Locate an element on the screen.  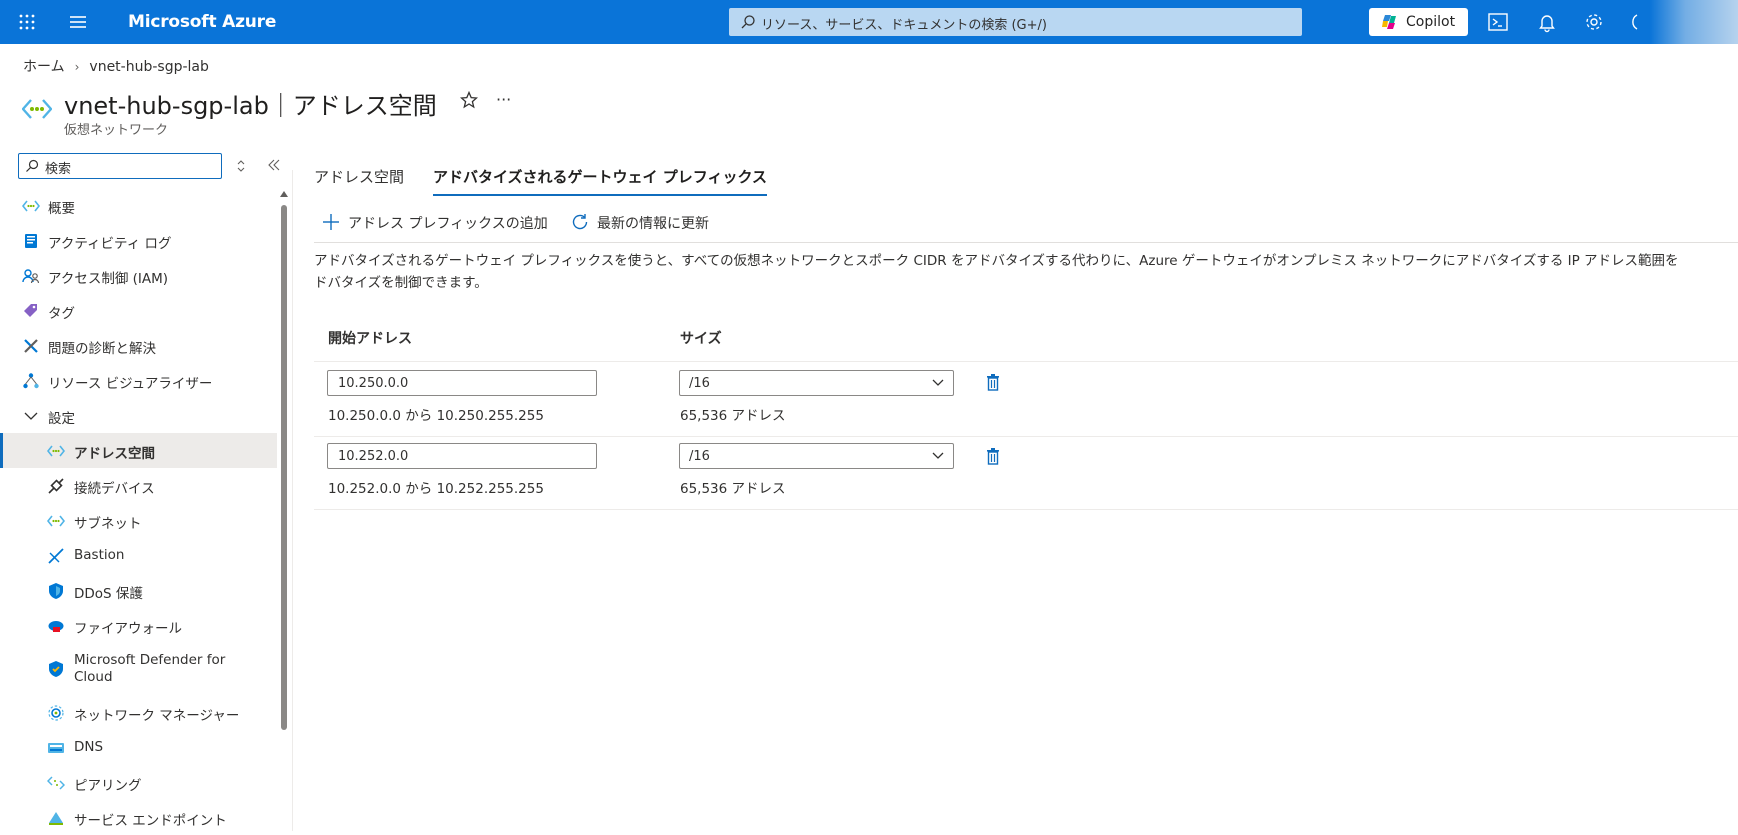
tab-advertised-gateway-prefixes: アドバタイズされるゲートウェイ プレフィックス is located at coordinates (600, 181).